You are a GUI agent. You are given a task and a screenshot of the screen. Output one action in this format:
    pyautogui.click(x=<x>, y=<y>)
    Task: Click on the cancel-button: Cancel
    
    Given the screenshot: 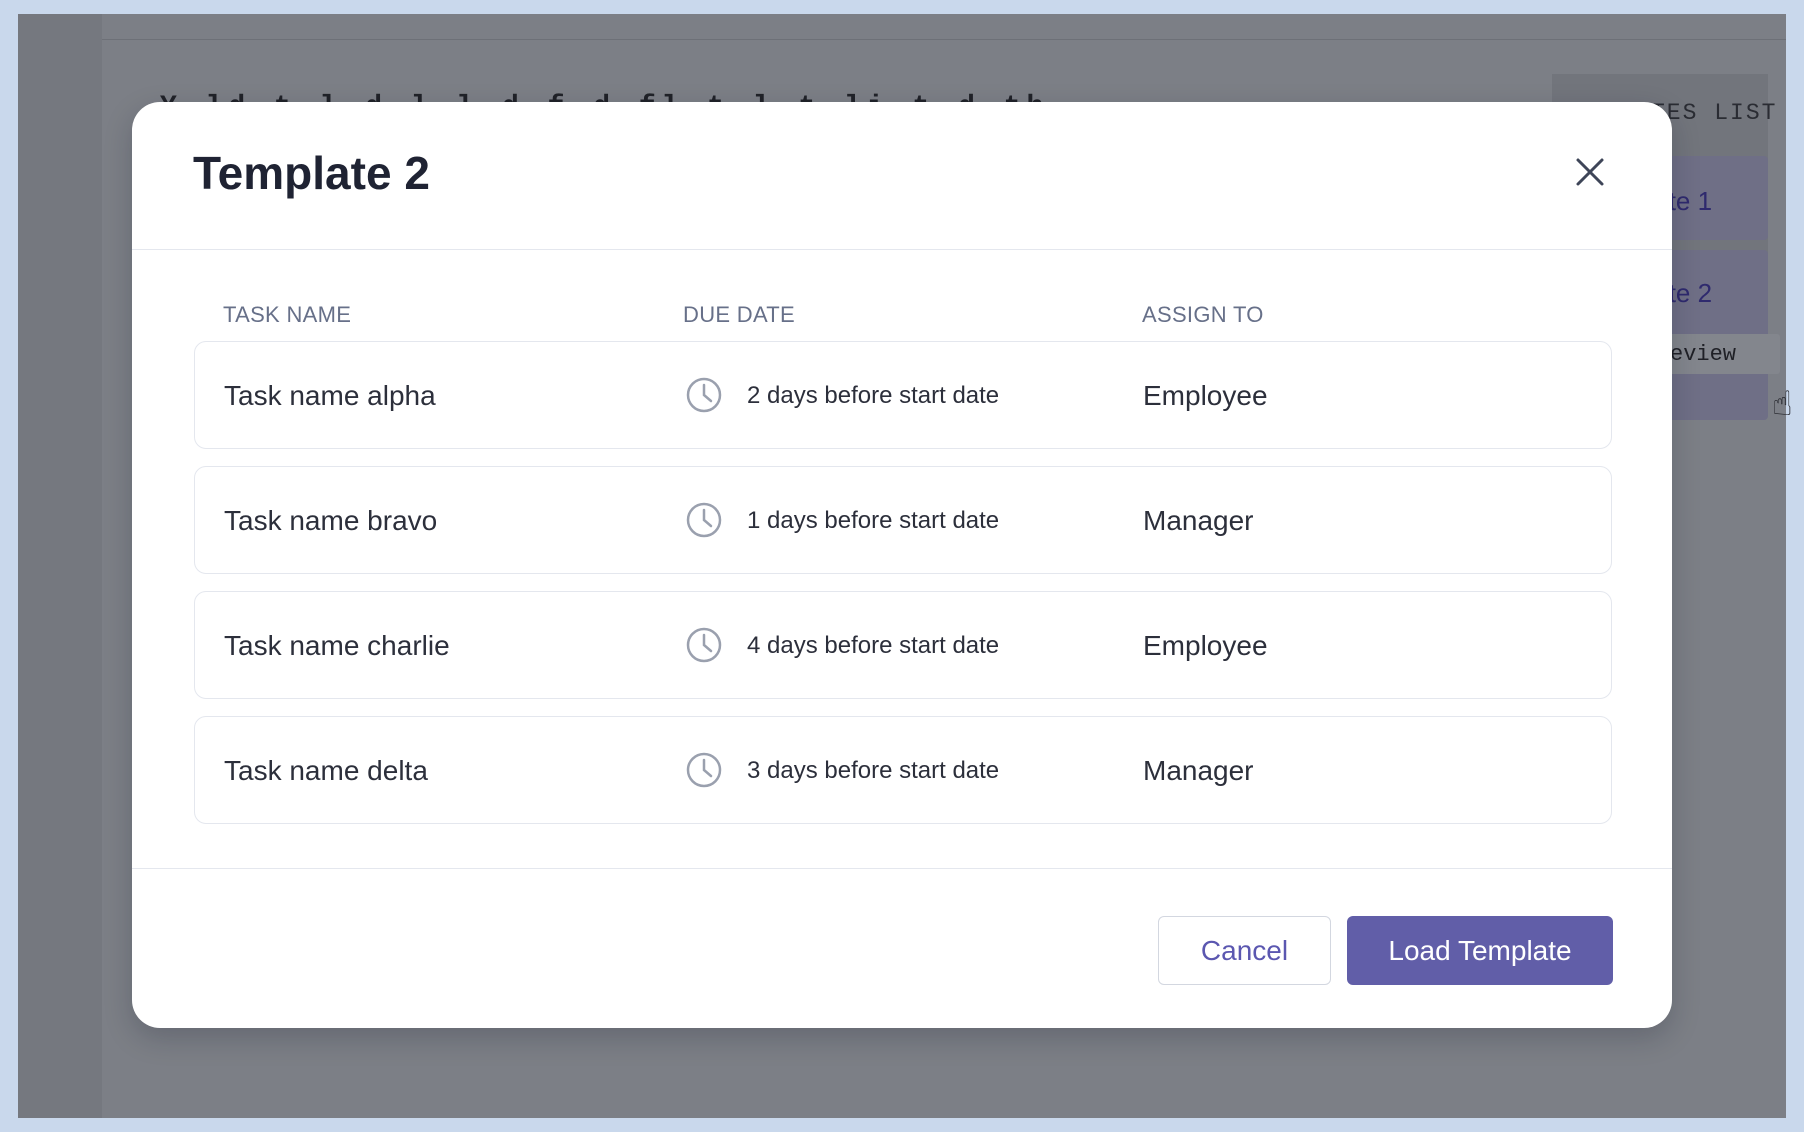 What is the action you would take?
    pyautogui.click(x=1244, y=950)
    